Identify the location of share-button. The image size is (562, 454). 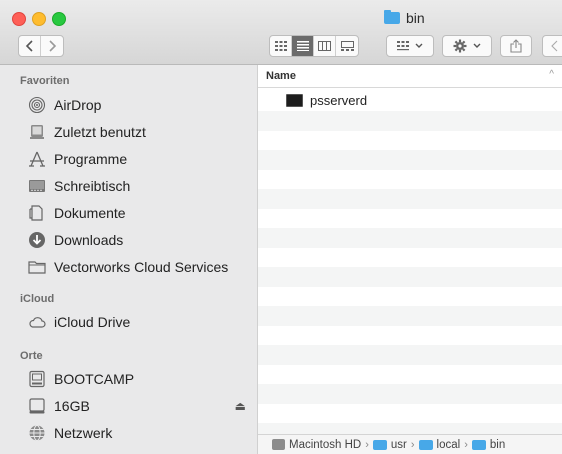
(516, 46).